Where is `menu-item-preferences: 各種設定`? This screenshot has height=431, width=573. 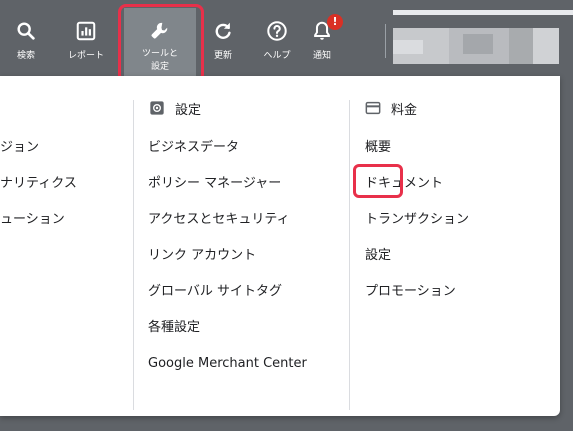 menu-item-preferences: 各種設定 is located at coordinates (174, 328).